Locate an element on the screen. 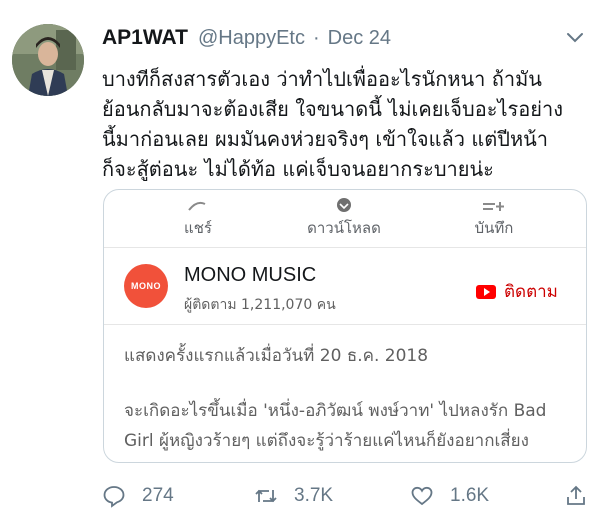  download-label: ดาวน์โหลด is located at coordinates (344, 228).